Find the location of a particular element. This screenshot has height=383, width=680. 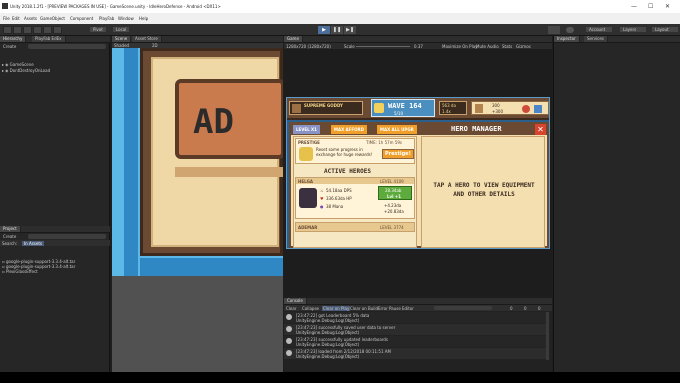

tab-console: Console is located at coordinates (295, 301).